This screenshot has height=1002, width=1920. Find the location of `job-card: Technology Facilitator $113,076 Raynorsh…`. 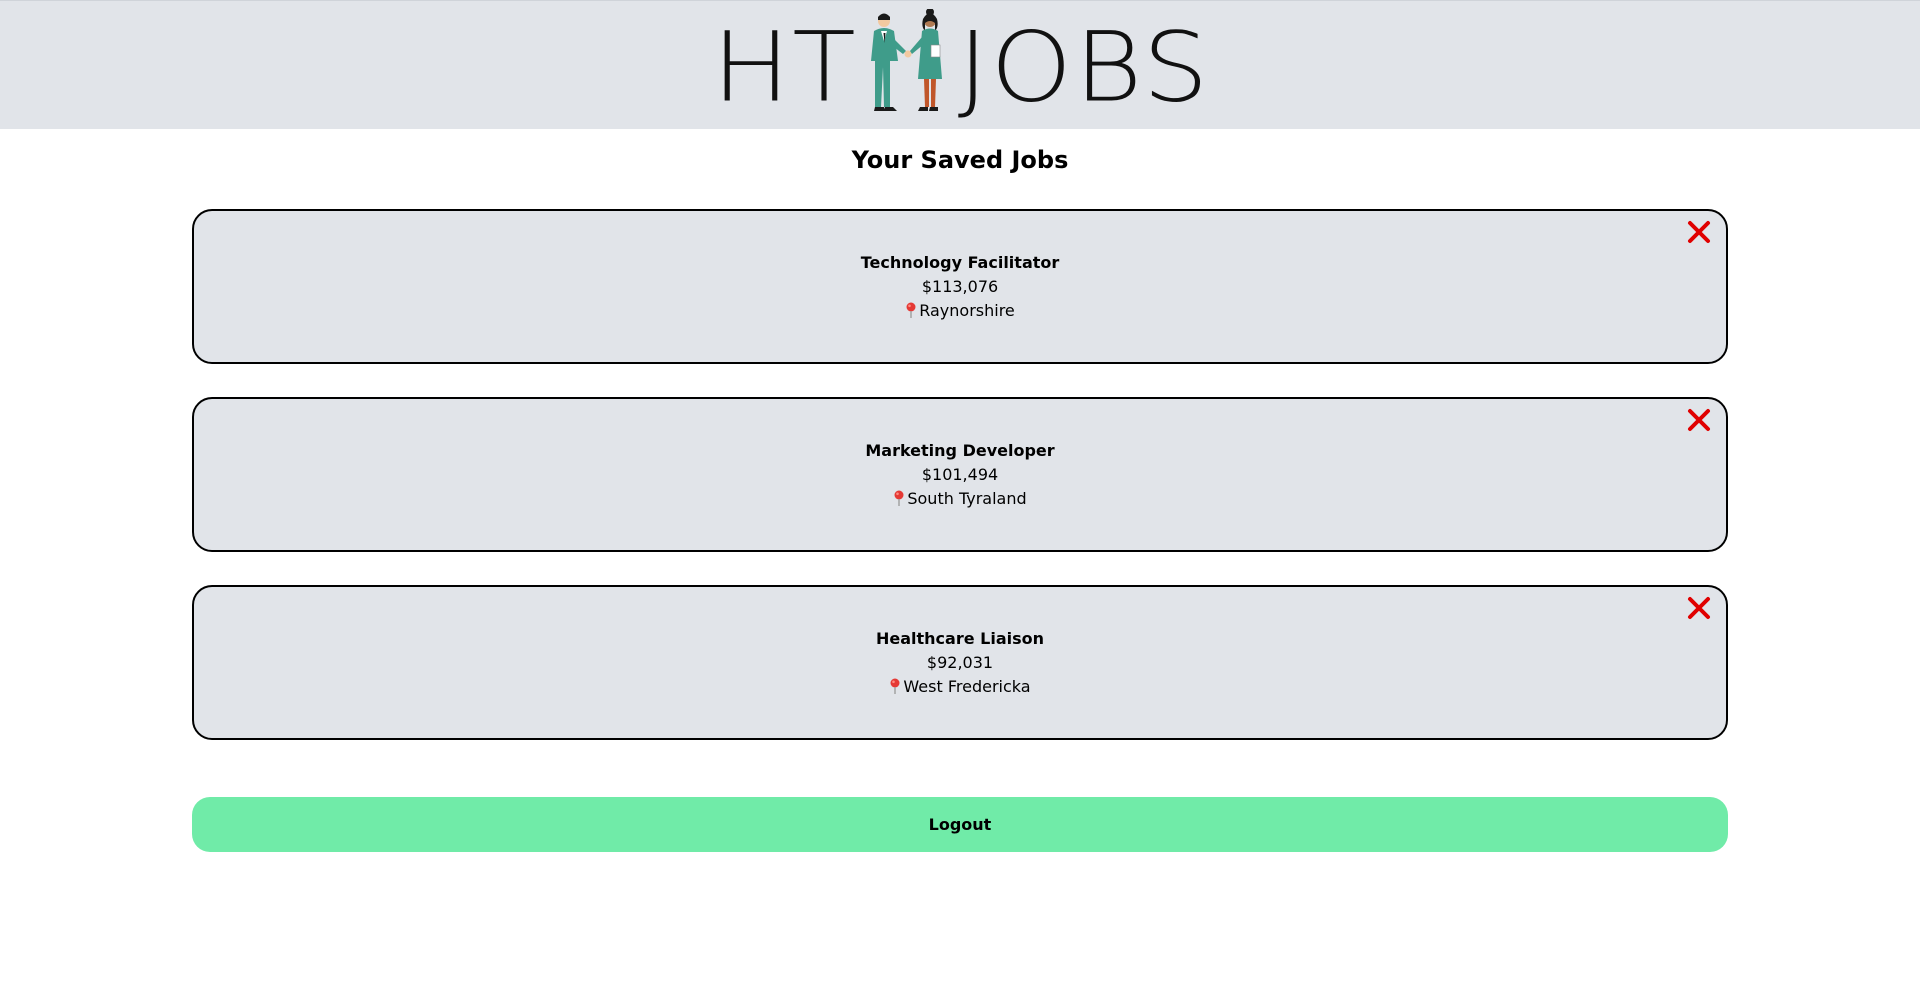

job-card: Technology Facilitator $113,076 Raynorsh… is located at coordinates (960, 286).